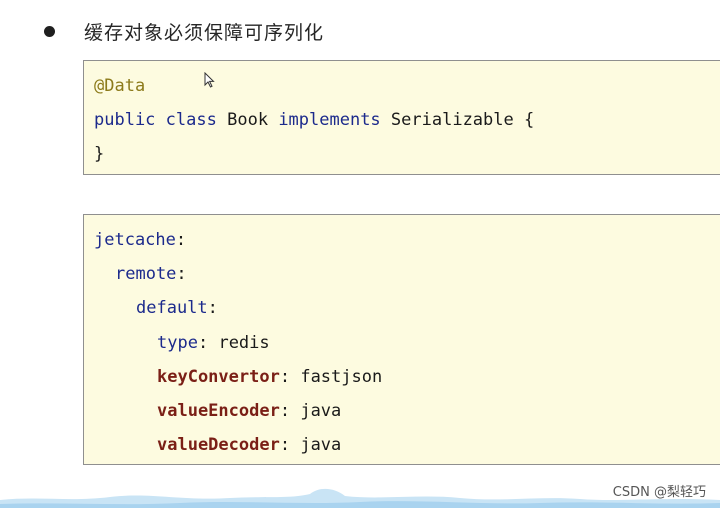  What do you see at coordinates (125, 120) in the screenshot?
I see `keyword-public: public` at bounding box center [125, 120].